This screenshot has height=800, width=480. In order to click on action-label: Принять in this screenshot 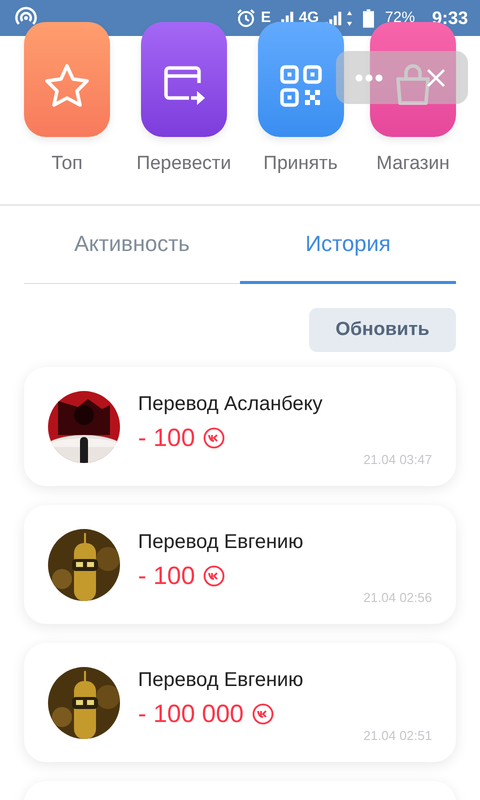, I will do `click(300, 164)`.